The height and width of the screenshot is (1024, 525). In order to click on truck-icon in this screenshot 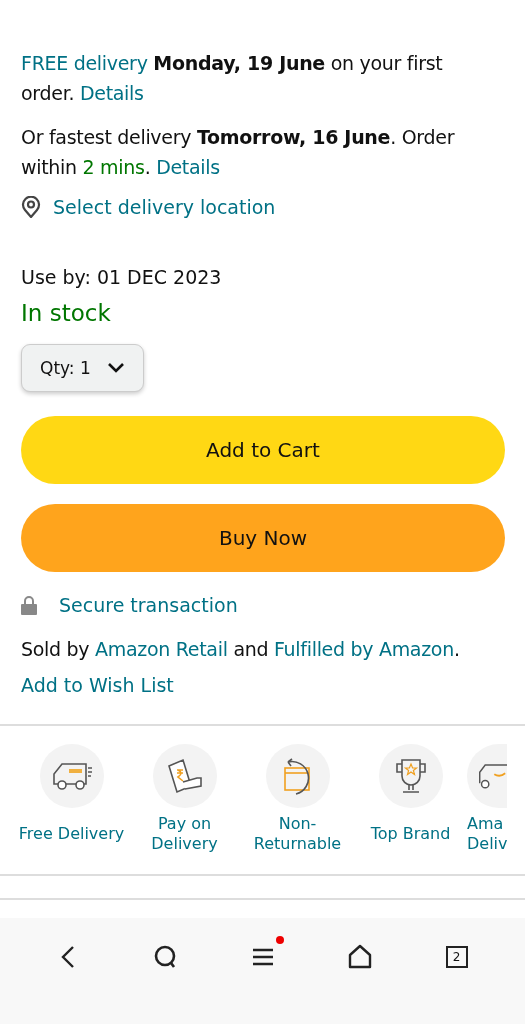, I will do `click(487, 776)`.